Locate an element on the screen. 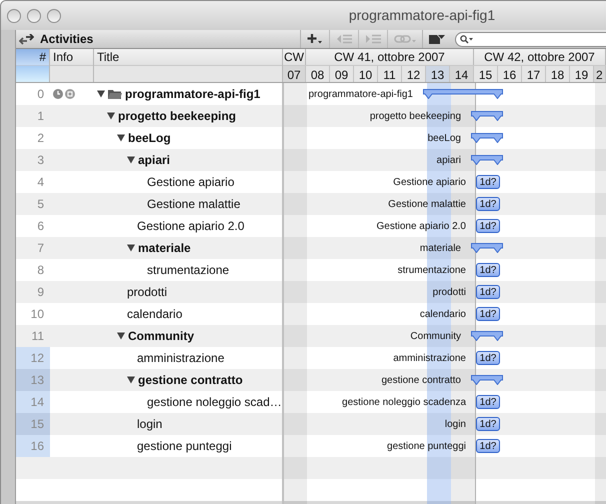 The width and height of the screenshot is (606, 504). row-number: 10 is located at coordinates (37, 314).